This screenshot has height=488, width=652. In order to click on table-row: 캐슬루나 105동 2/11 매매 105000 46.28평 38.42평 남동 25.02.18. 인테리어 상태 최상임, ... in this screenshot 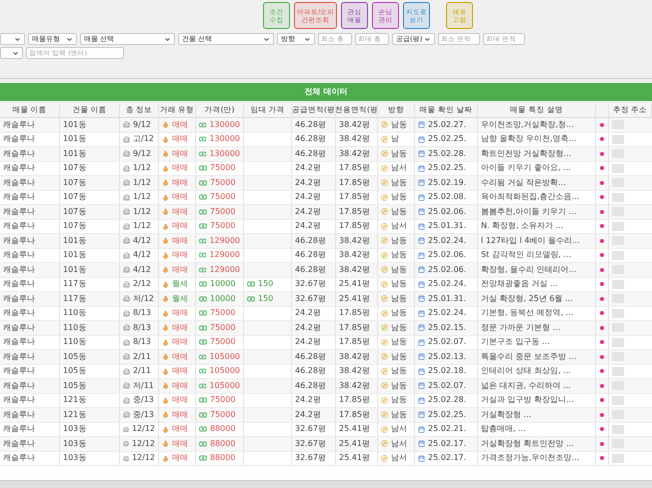, I will do `click(326, 371)`.